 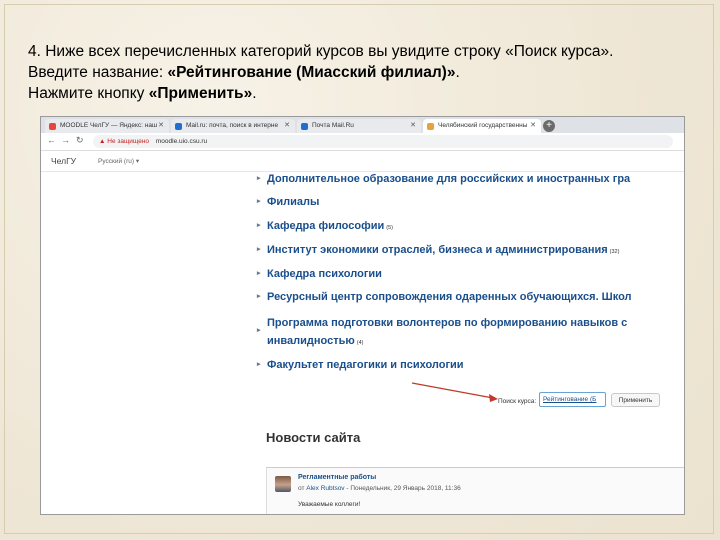 What do you see at coordinates (313, 437) in the screenshot?
I see `news-section-title: Новости сайта` at bounding box center [313, 437].